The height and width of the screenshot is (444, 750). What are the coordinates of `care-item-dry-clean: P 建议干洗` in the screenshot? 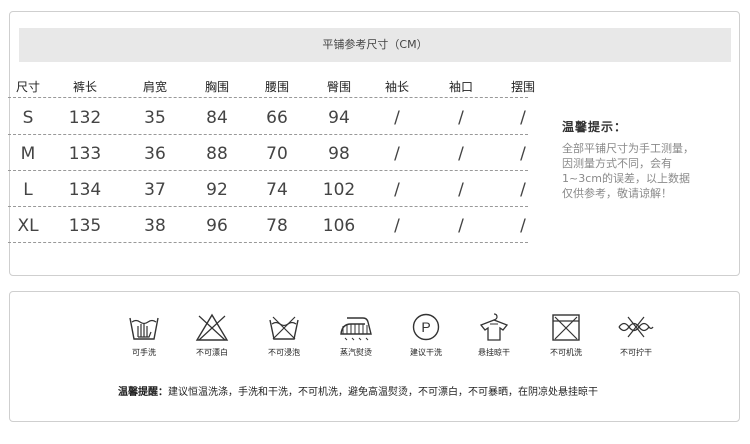 It's located at (426, 335).